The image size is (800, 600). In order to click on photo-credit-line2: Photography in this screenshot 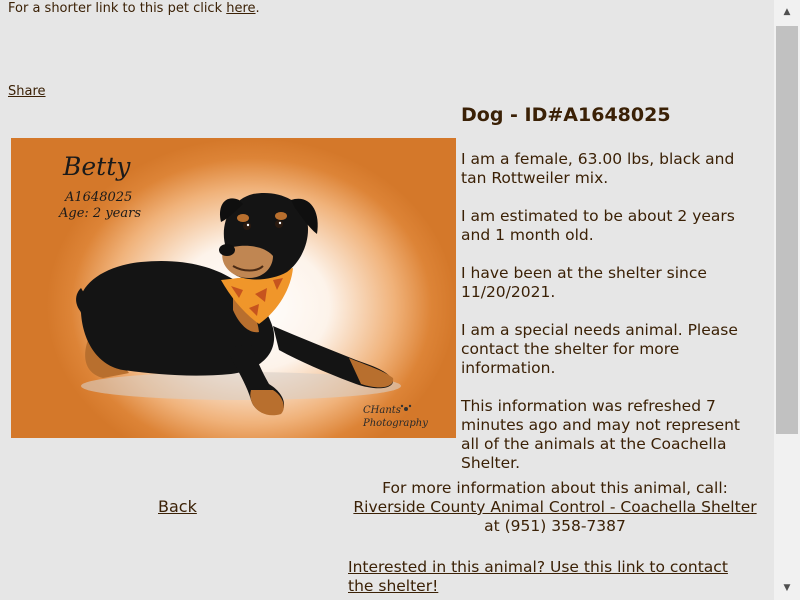, I will do `click(395, 423)`.